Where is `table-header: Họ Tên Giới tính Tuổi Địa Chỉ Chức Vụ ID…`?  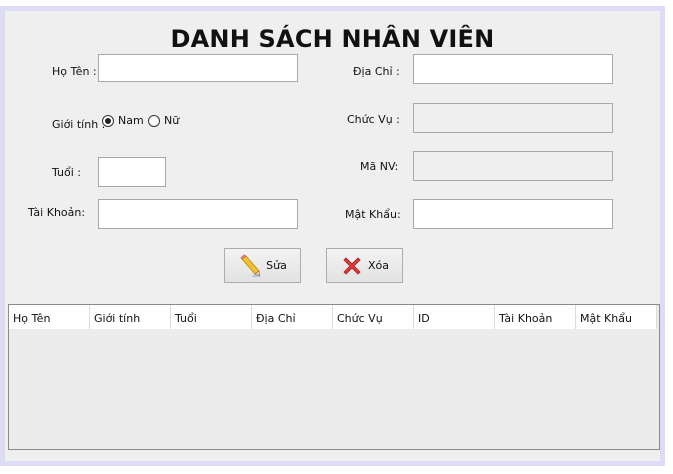 table-header: Họ Tên Giới tính Tuổi Địa Chỉ Chức Vụ ID… is located at coordinates (333, 317).